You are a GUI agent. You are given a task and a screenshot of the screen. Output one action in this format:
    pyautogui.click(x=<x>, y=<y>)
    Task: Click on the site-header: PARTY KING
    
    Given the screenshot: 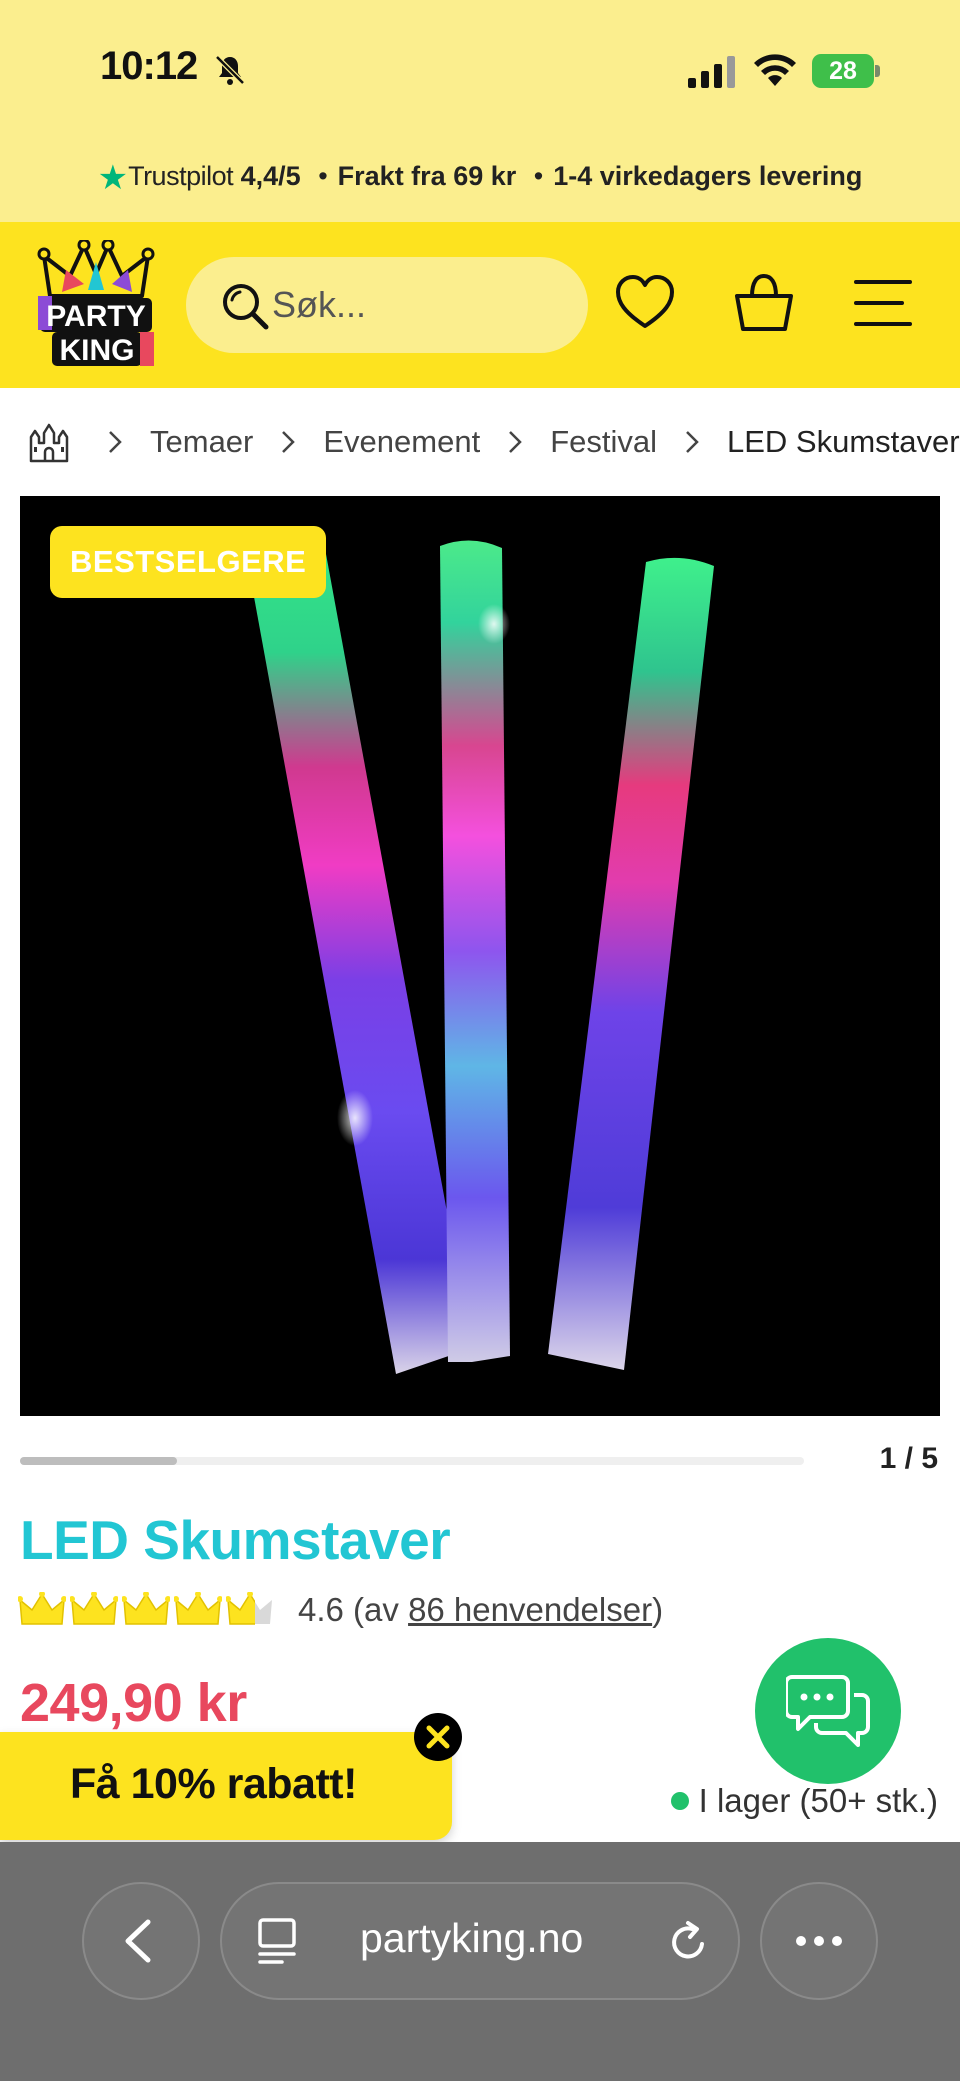 What is the action you would take?
    pyautogui.click(x=480, y=305)
    